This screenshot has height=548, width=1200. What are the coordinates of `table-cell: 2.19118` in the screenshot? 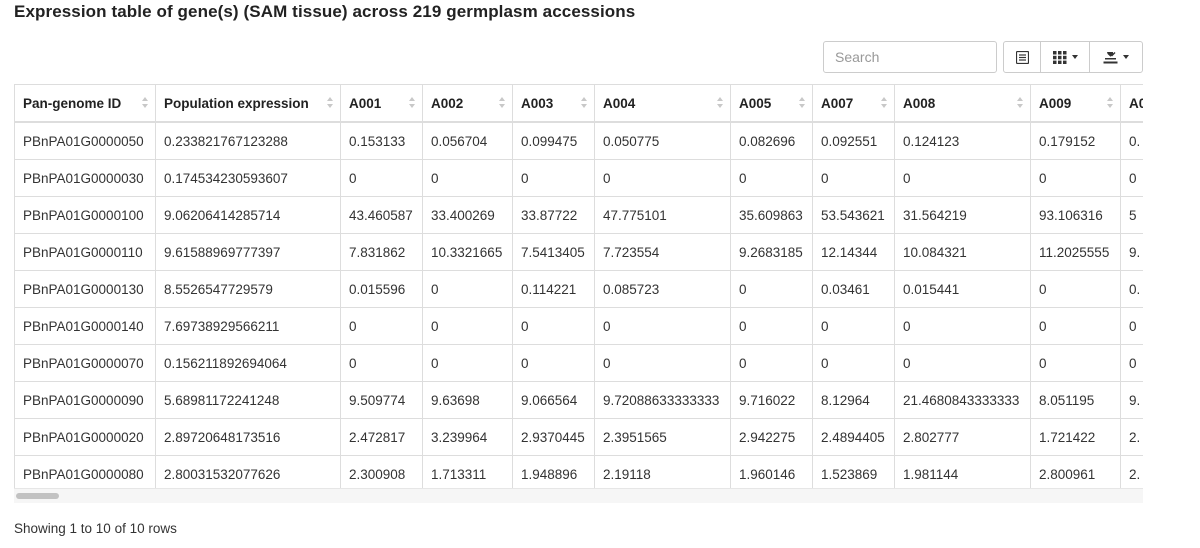 It's located at (662, 471).